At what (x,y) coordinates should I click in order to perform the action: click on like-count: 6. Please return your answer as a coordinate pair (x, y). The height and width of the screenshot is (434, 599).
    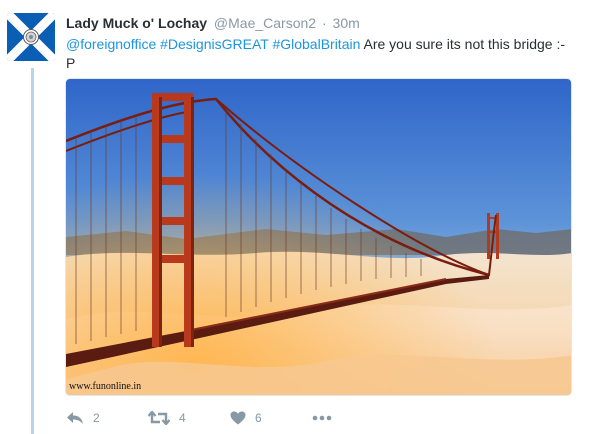
    Looking at the image, I should click on (258, 418).